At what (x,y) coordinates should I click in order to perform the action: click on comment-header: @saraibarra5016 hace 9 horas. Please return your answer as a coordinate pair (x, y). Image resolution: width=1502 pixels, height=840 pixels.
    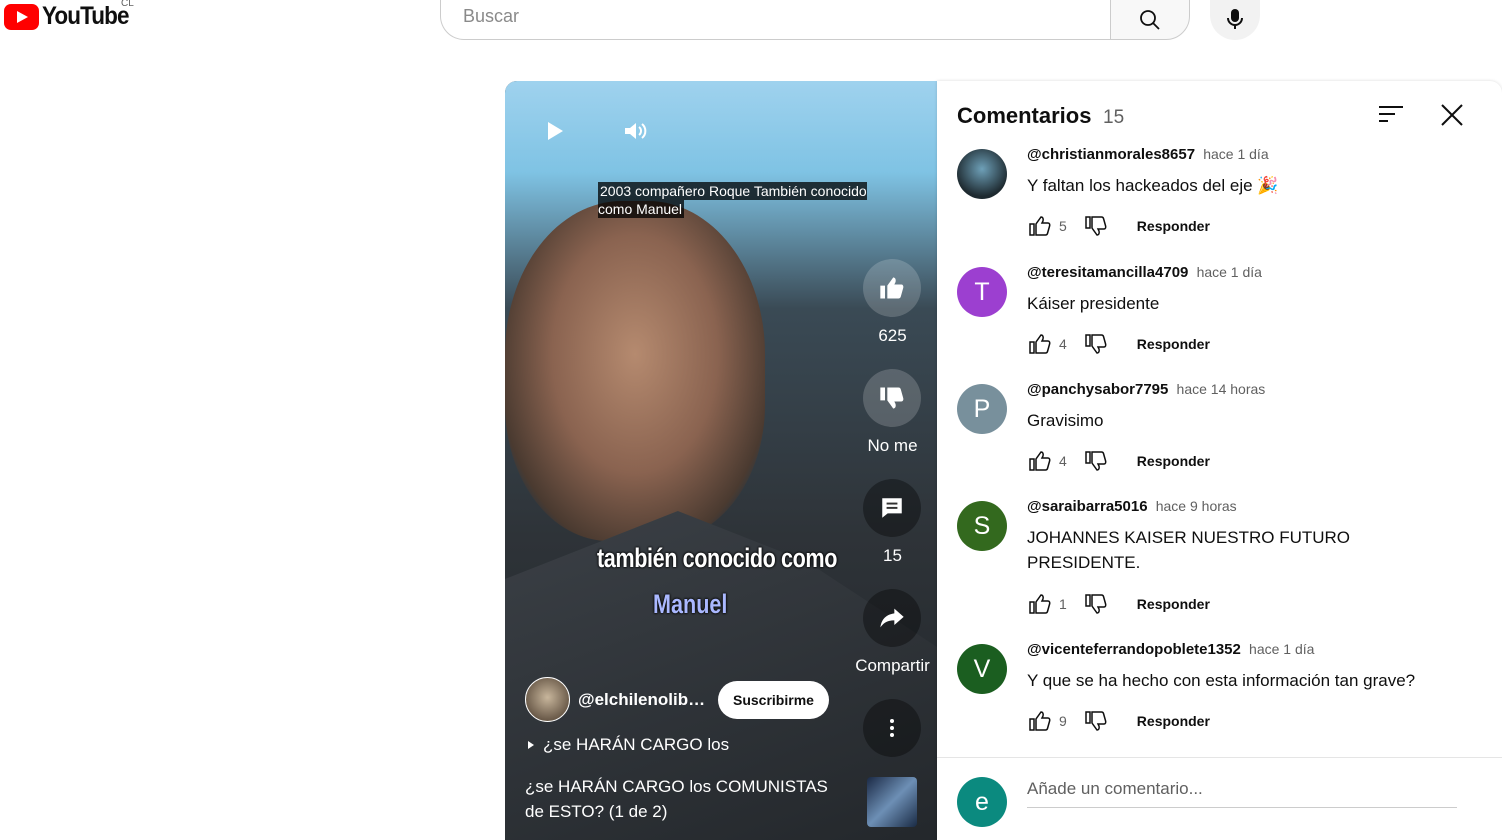
    Looking at the image, I should click on (1132, 506).